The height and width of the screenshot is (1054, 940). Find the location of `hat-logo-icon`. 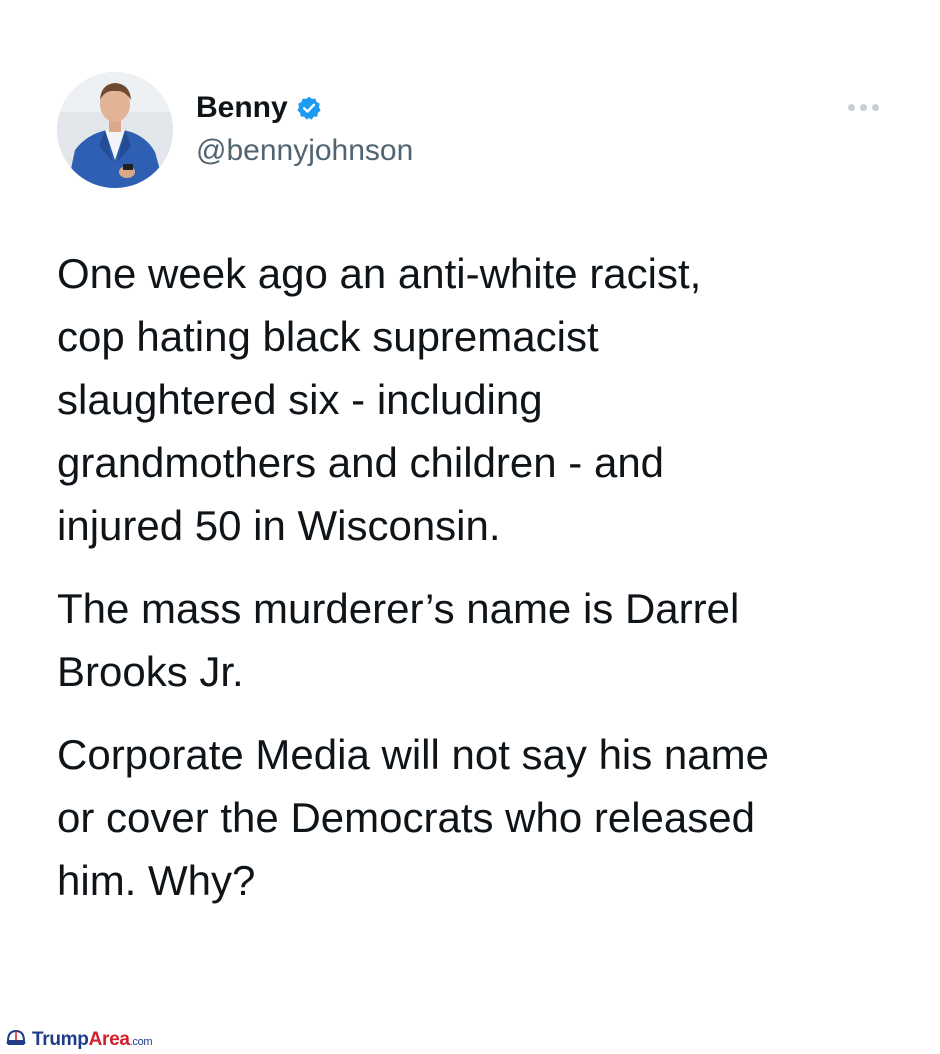

hat-logo-icon is located at coordinates (16, 1040).